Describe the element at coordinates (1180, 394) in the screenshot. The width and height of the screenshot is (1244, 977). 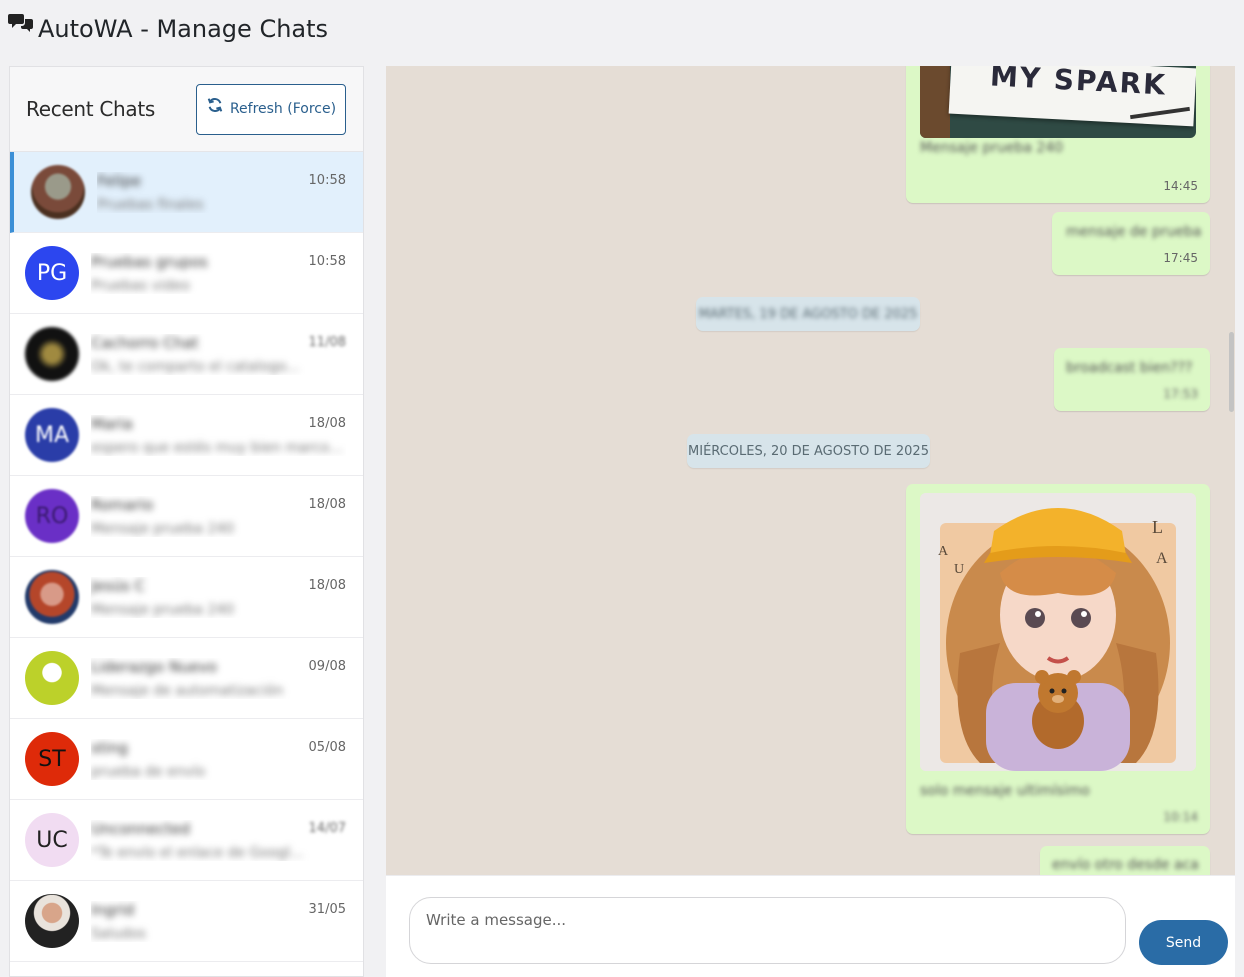
I see `message-time: 17:53` at that location.